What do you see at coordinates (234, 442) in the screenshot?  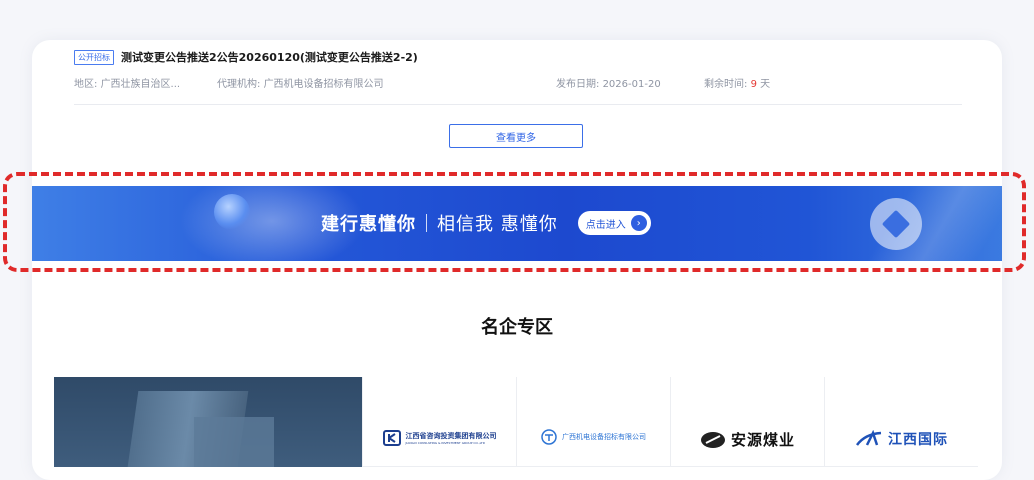 I see `building-image-secondary` at bounding box center [234, 442].